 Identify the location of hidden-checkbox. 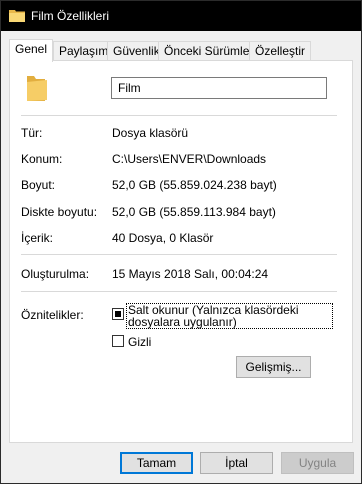
(118, 341).